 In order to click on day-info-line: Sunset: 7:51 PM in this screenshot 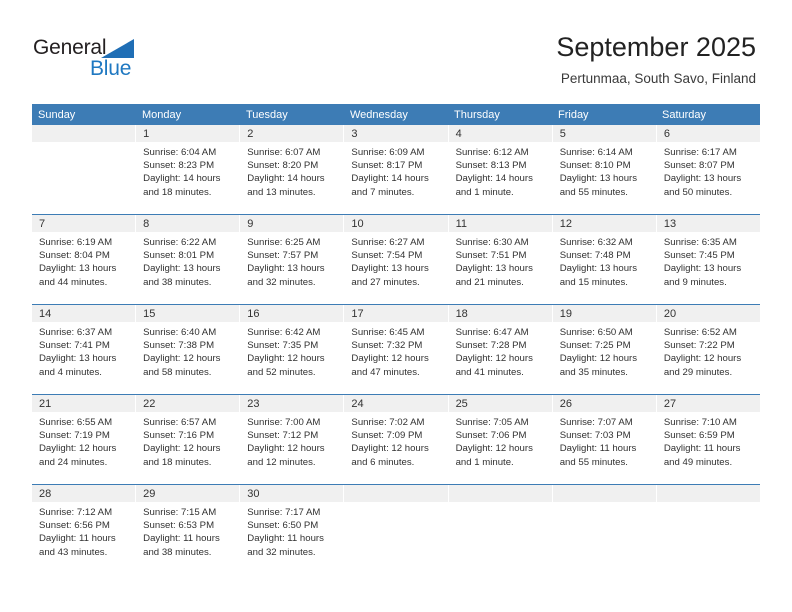, I will do `click(491, 256)`.